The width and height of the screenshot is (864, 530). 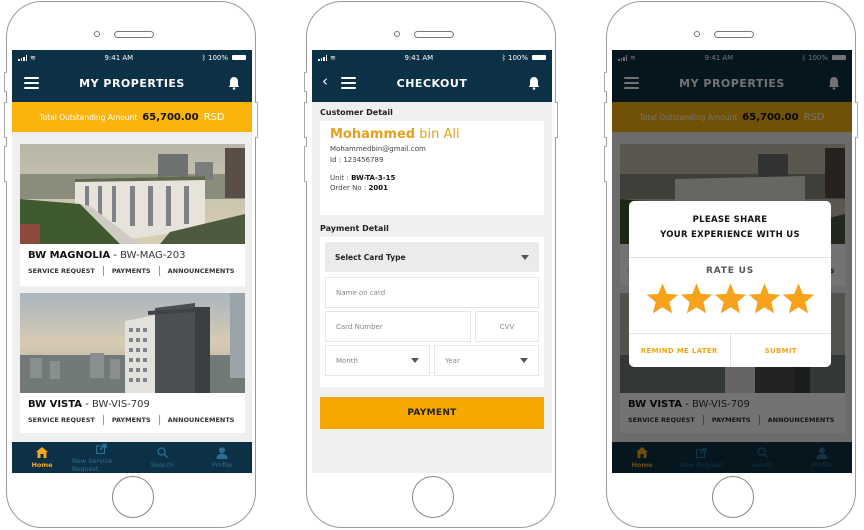 I want to click on nav-bar: ‹ CHECKOUT, so click(x=432, y=83).